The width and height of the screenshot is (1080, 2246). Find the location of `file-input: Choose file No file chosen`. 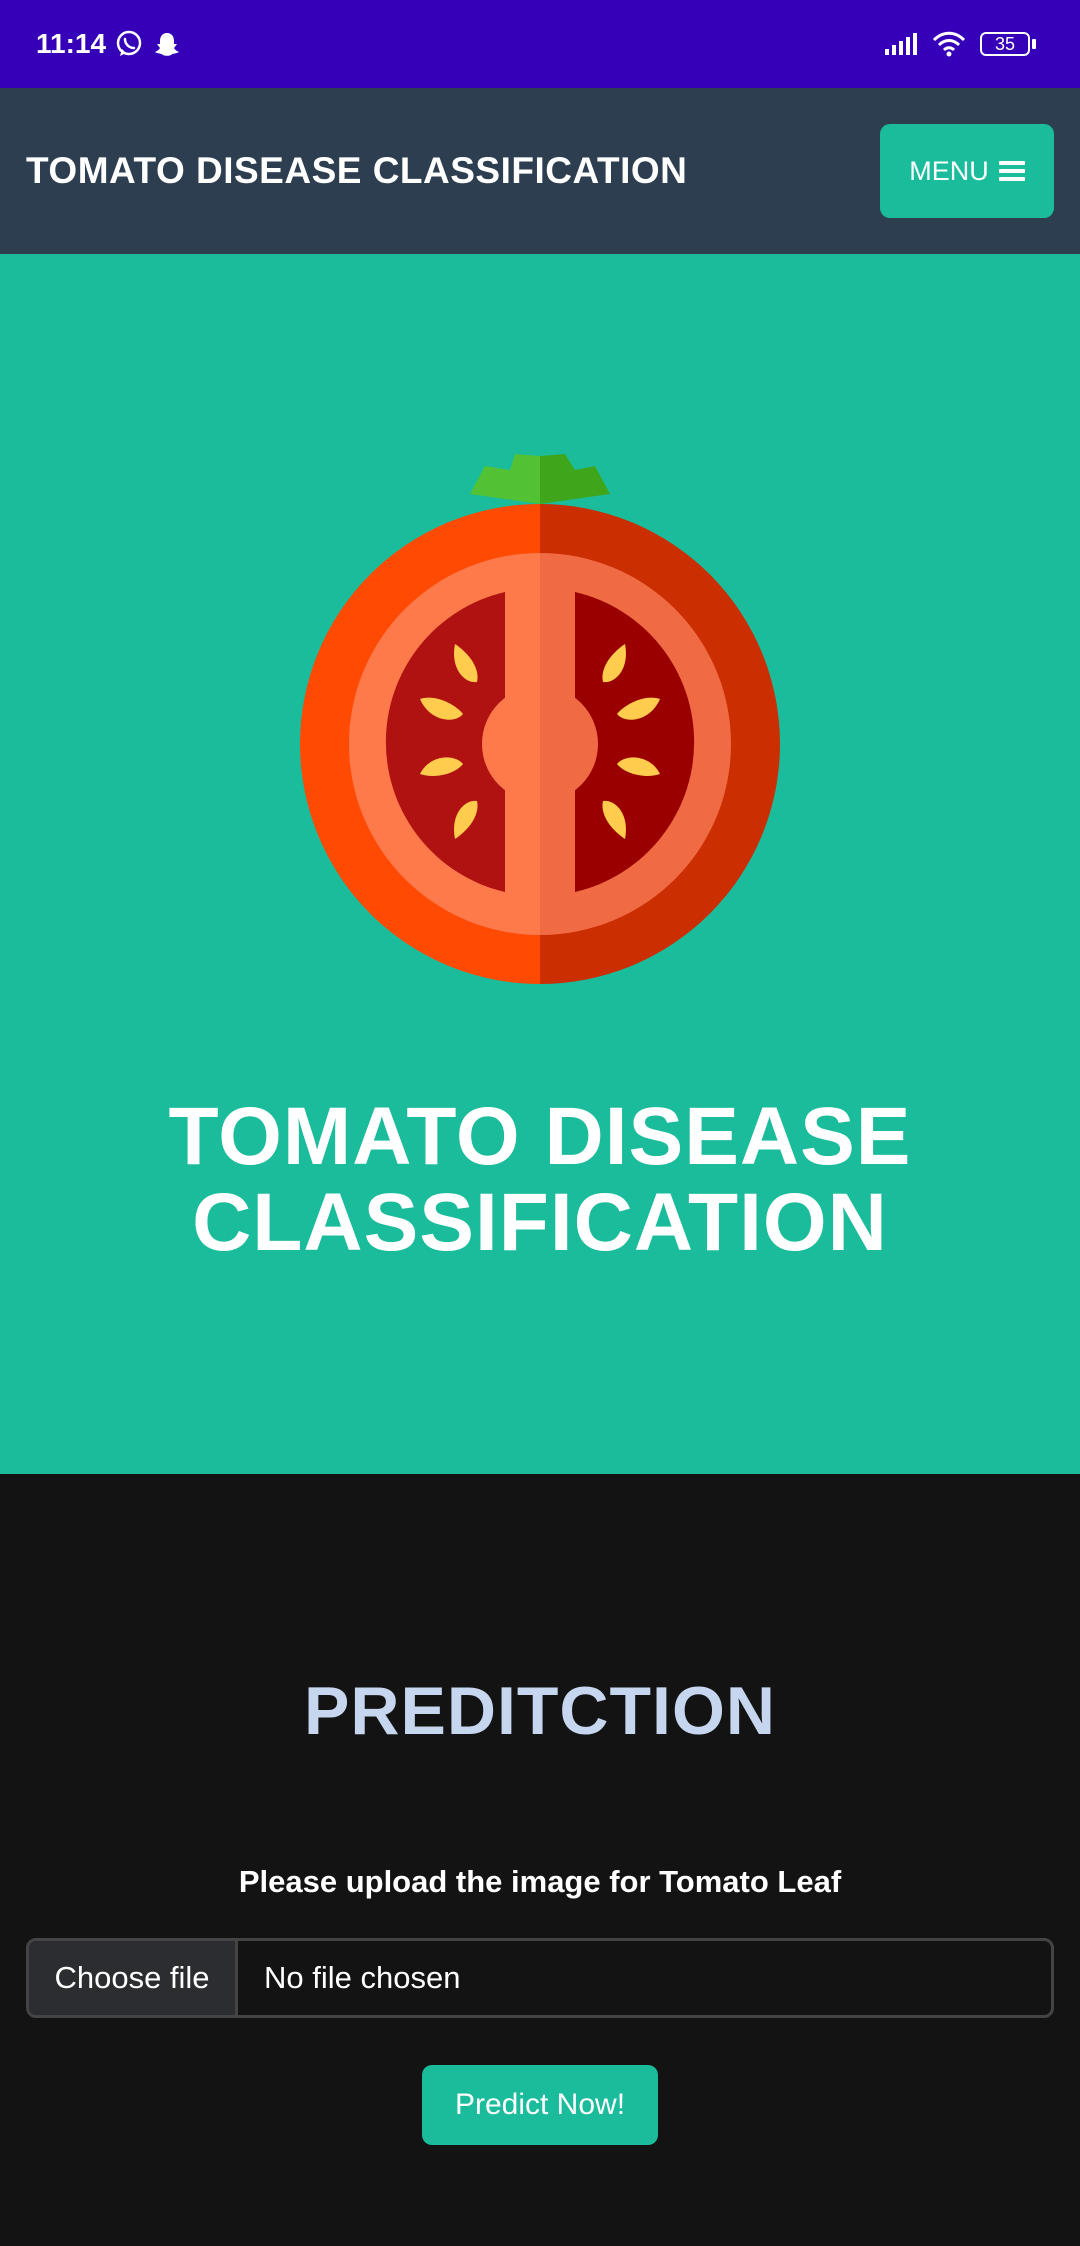

file-input: Choose file No file chosen is located at coordinates (540, 1978).